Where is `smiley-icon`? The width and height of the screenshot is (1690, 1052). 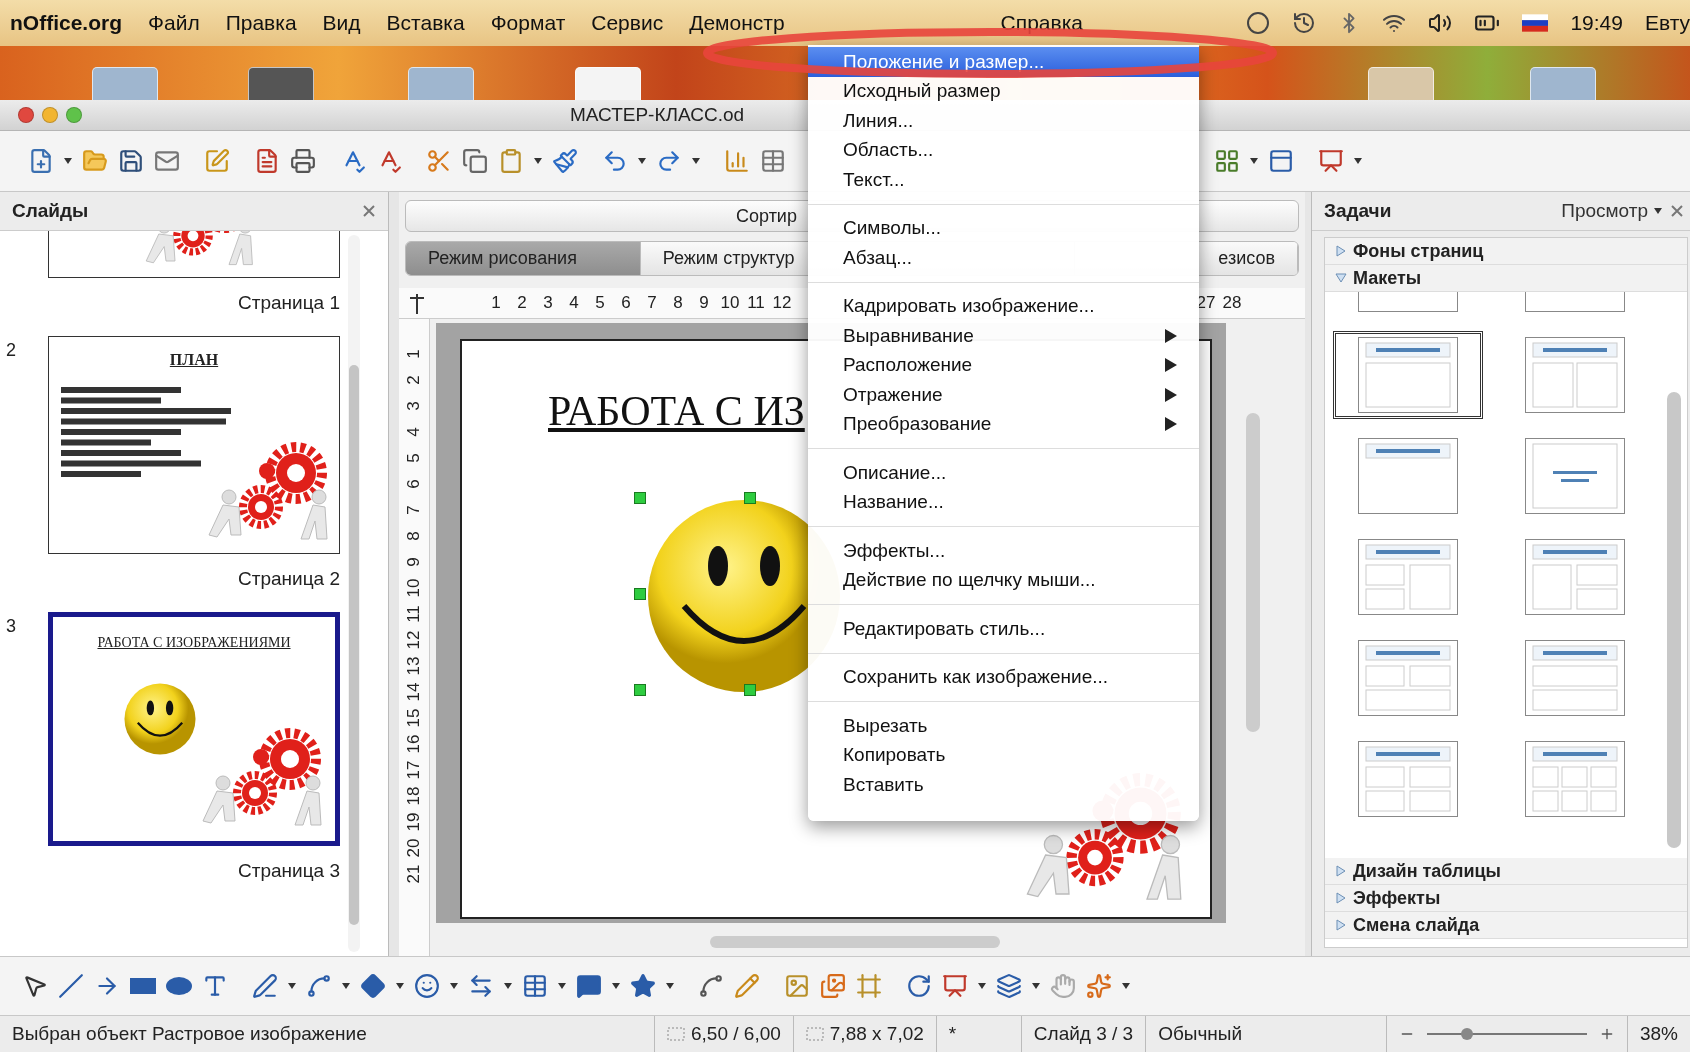 smiley-icon is located at coordinates (427, 986).